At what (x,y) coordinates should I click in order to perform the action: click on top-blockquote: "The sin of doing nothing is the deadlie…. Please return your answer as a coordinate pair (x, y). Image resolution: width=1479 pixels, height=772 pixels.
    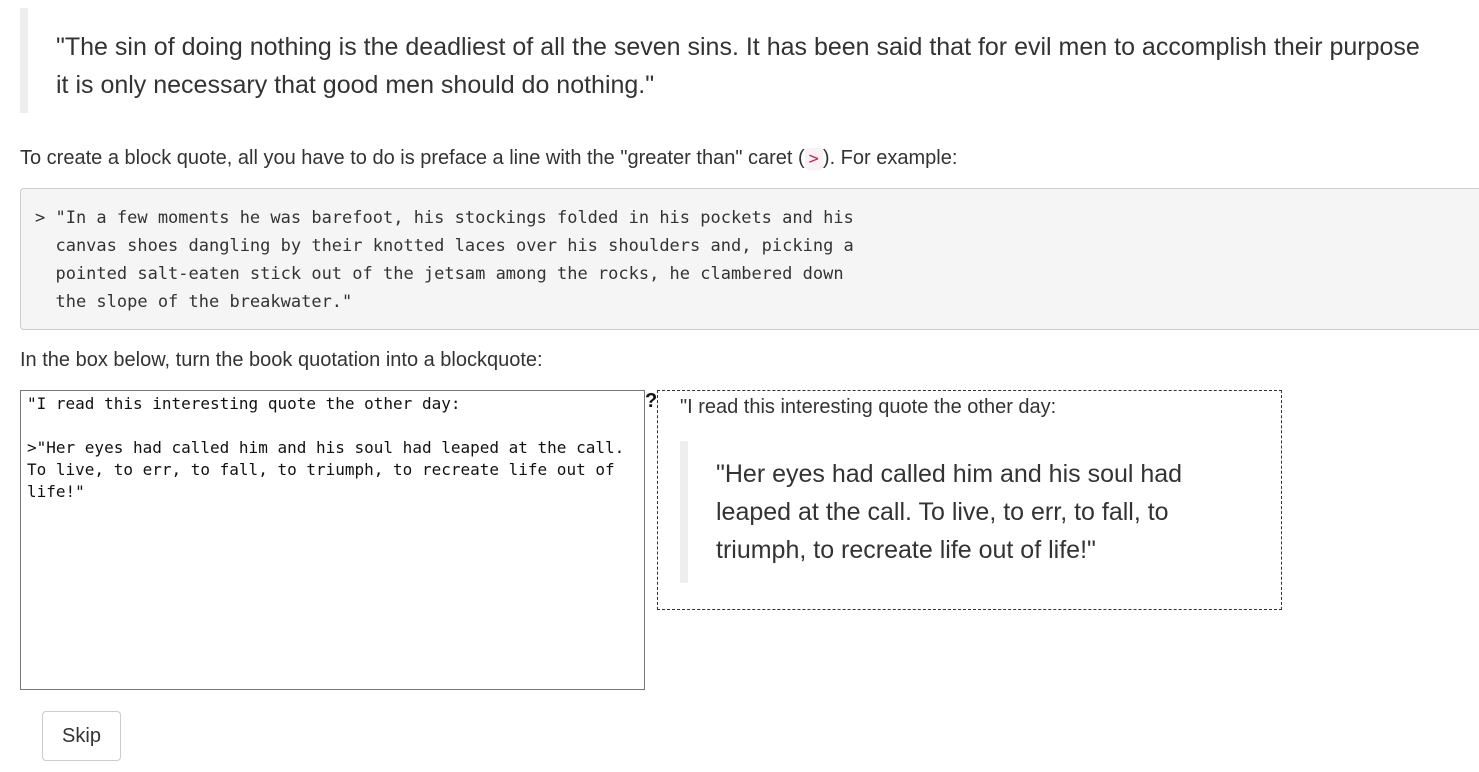
    Looking at the image, I should click on (749, 60).